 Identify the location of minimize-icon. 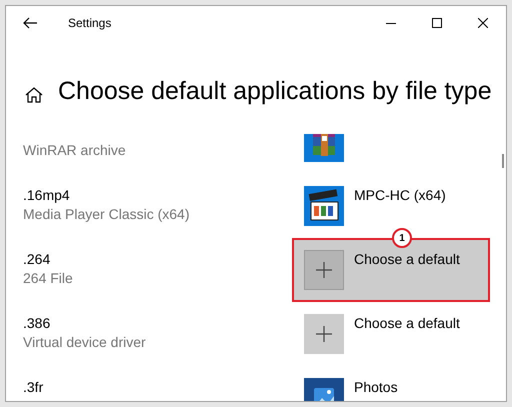
(391, 23).